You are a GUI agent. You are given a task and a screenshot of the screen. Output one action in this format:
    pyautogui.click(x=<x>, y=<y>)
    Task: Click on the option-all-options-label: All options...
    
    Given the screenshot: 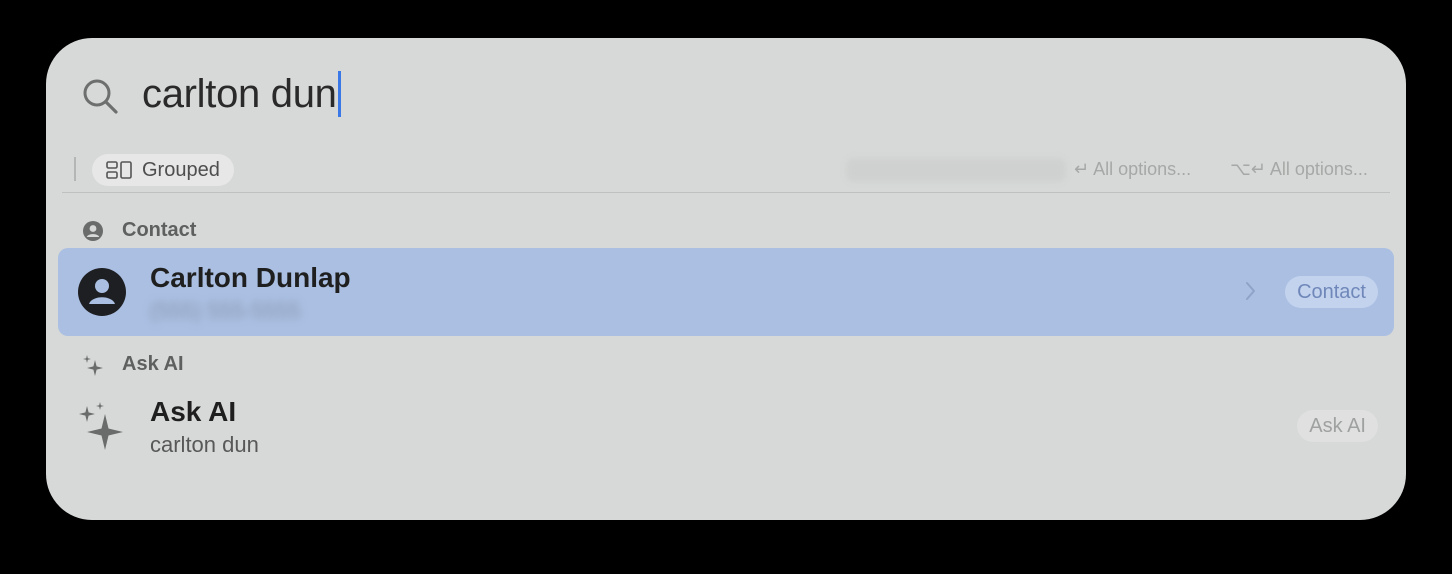 What is the action you would take?
    pyautogui.click(x=1318, y=169)
    